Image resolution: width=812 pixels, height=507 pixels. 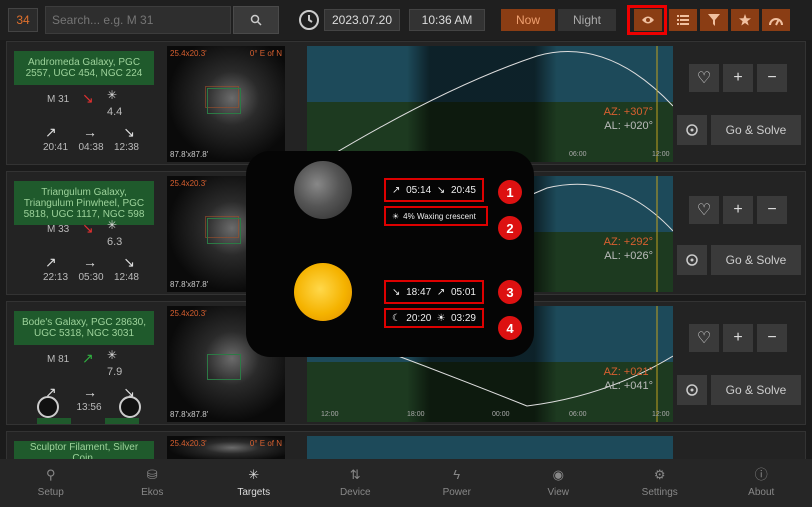 I want to click on search-button, so click(x=256, y=20).